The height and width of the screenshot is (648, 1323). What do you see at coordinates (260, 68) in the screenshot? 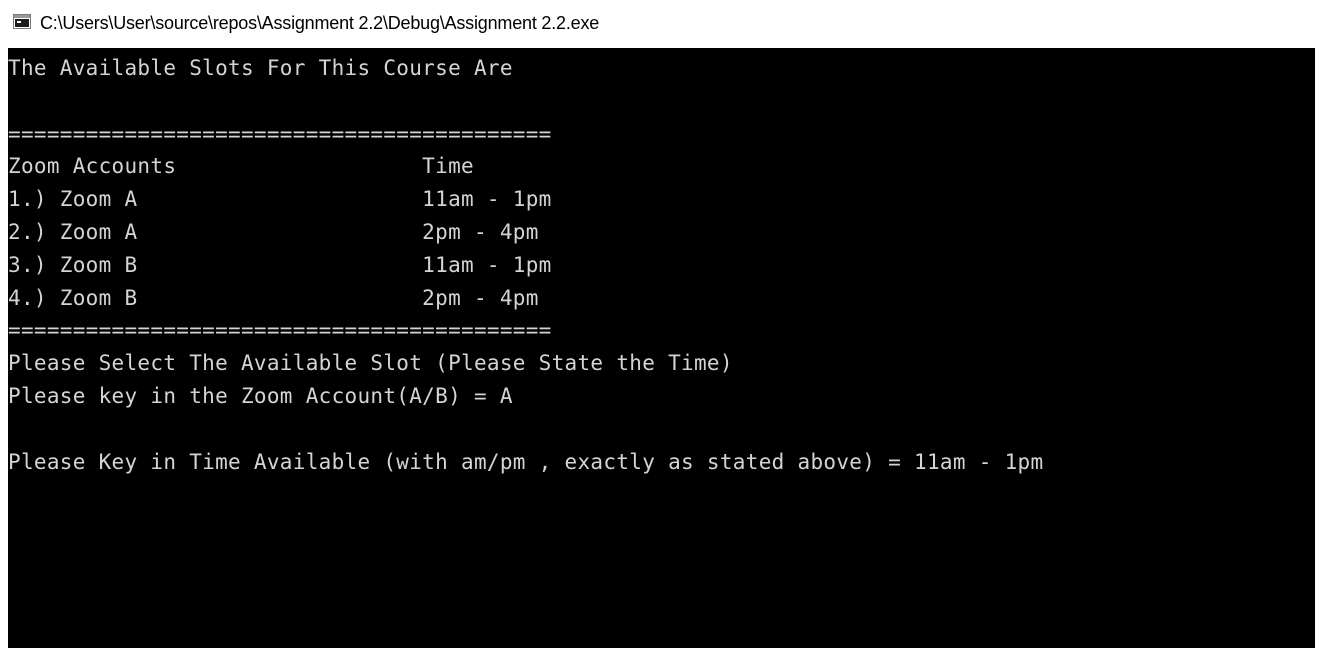
I see `console-line-header: The Available Slots For This Course Are` at bounding box center [260, 68].